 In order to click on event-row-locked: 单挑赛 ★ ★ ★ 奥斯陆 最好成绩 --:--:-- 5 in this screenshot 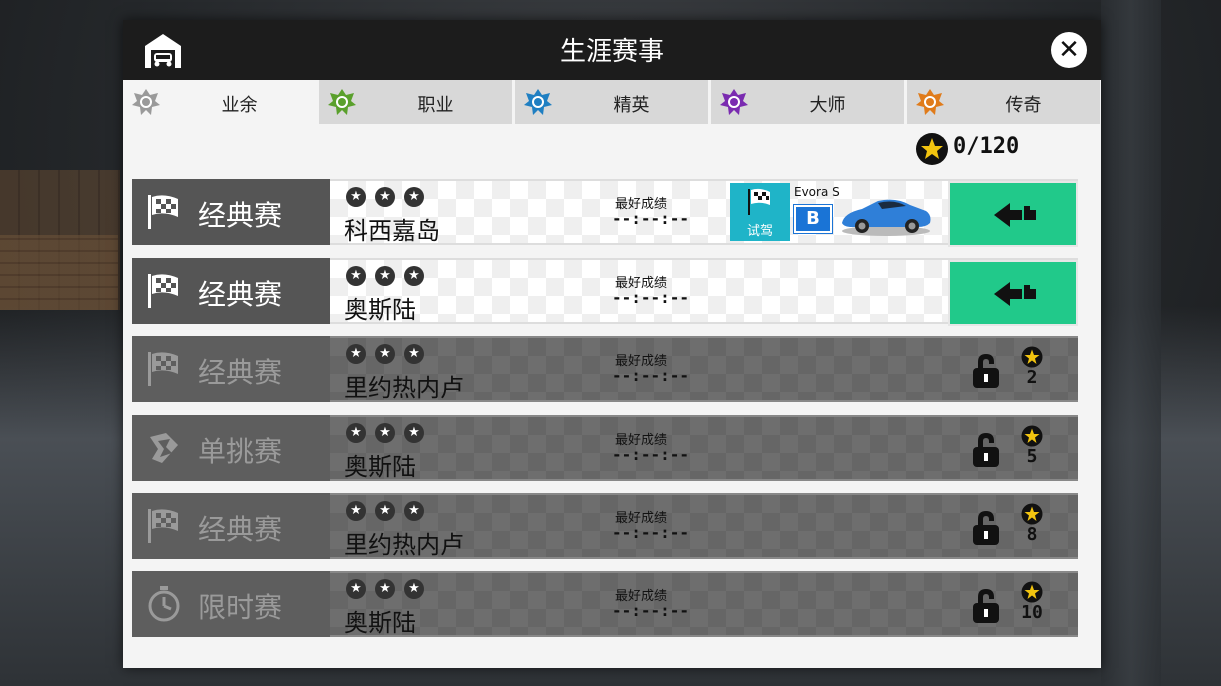, I will do `click(605, 448)`.